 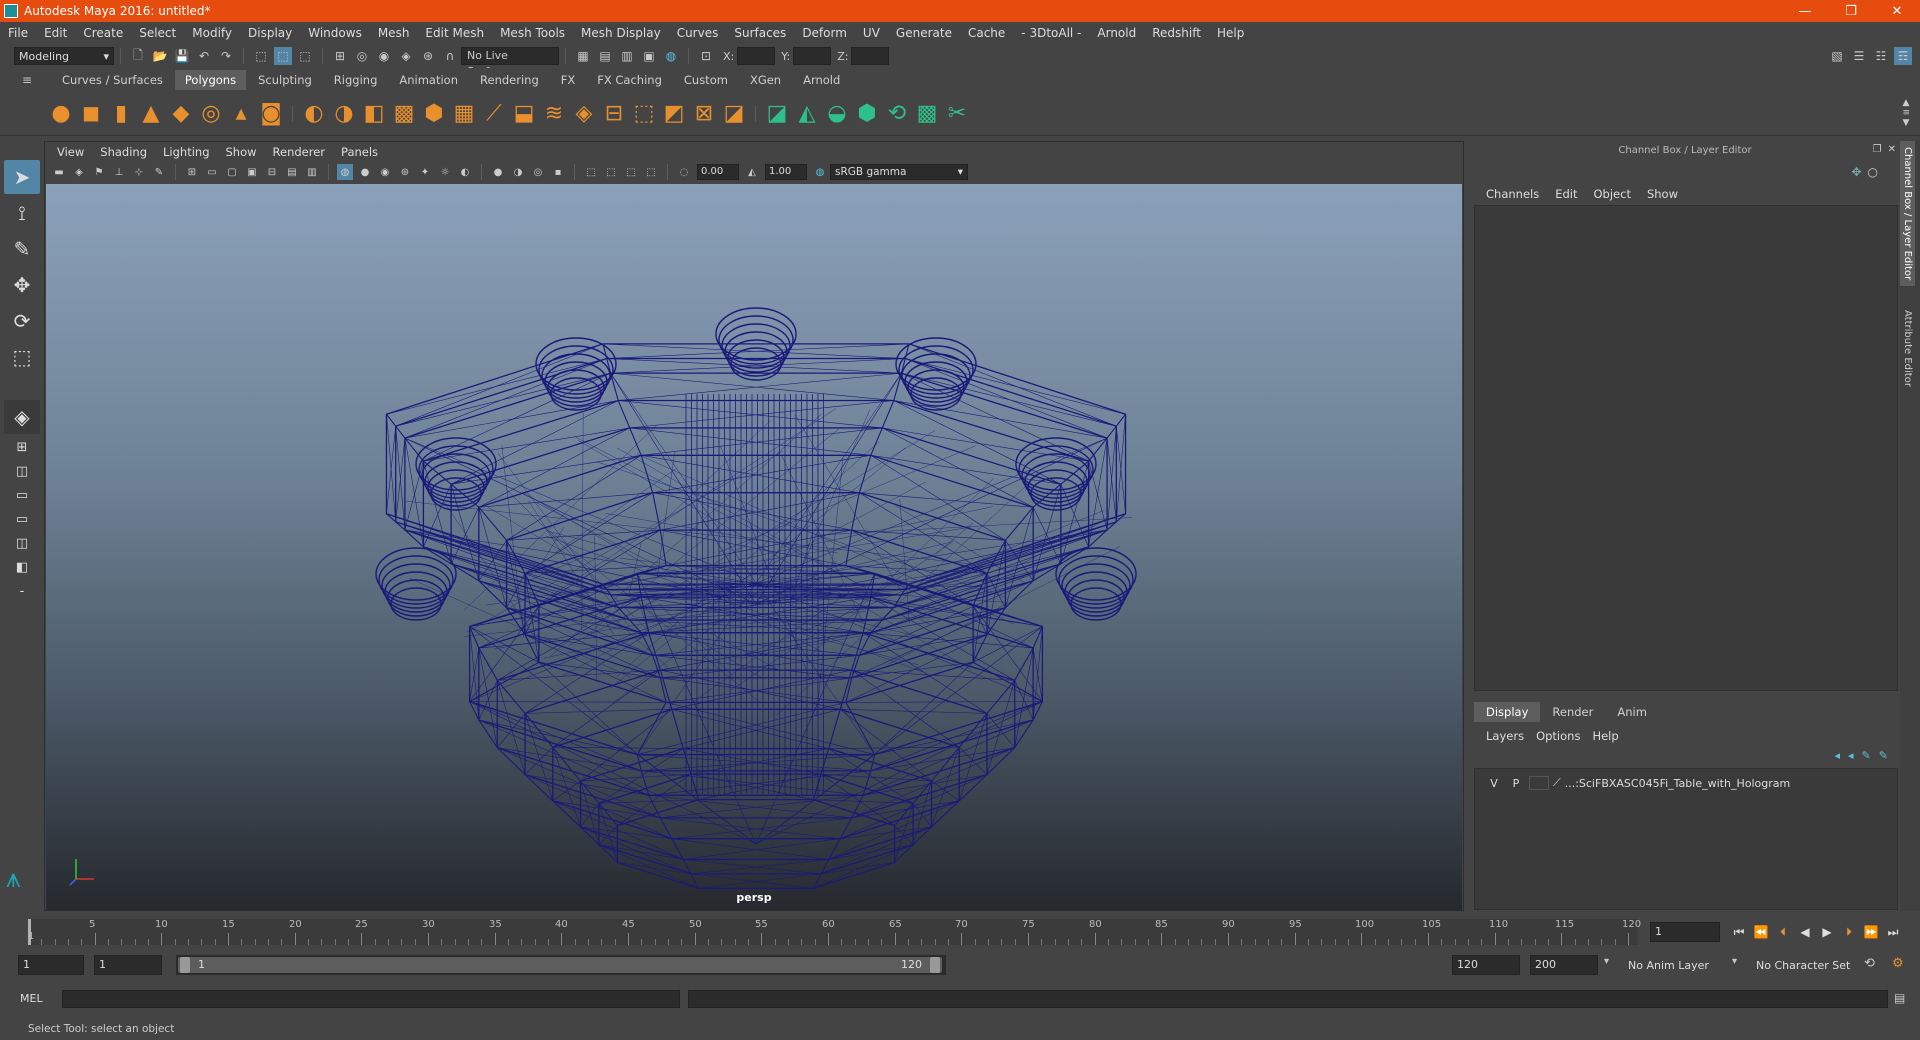 I want to click on restore-button: ❐, so click(x=1851, y=11).